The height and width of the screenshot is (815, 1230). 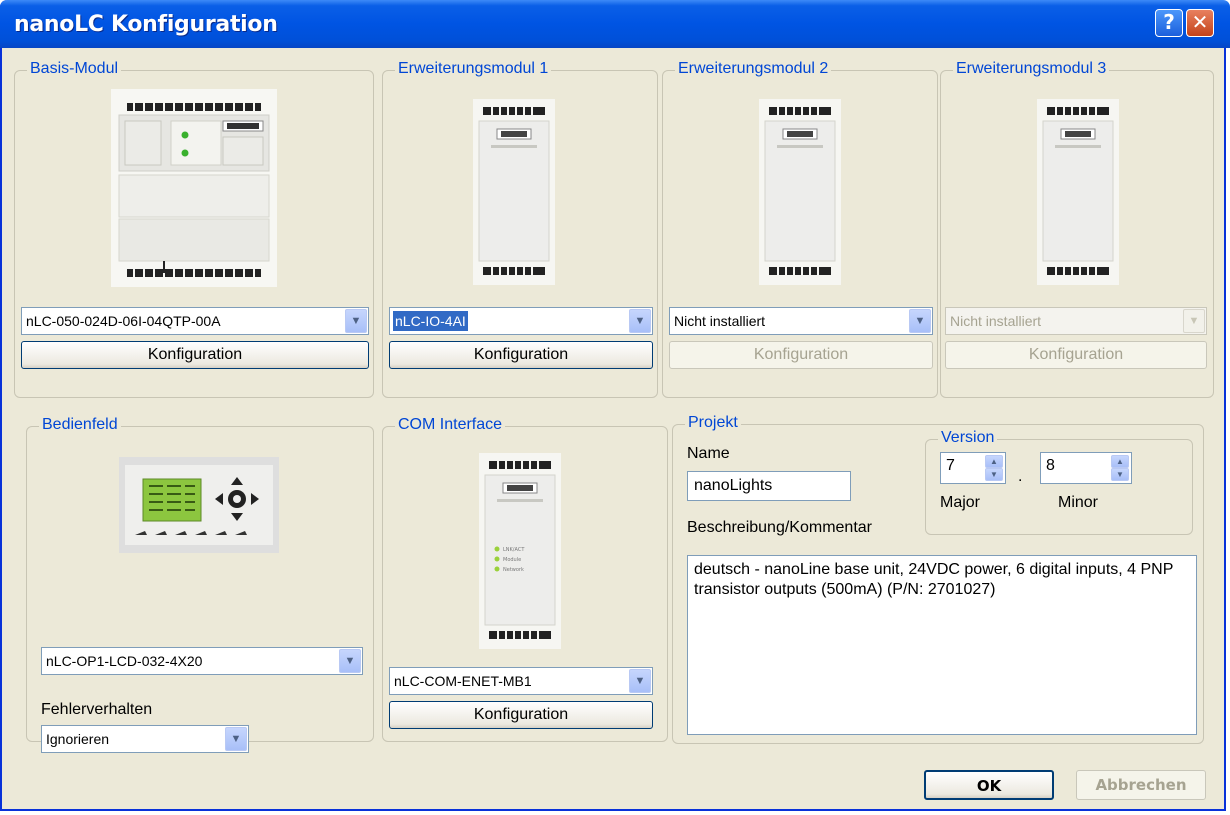 I want to click on basis-modul-select: nLC-050-024D-06I-04QTP-00A ▼, so click(x=195, y=321).